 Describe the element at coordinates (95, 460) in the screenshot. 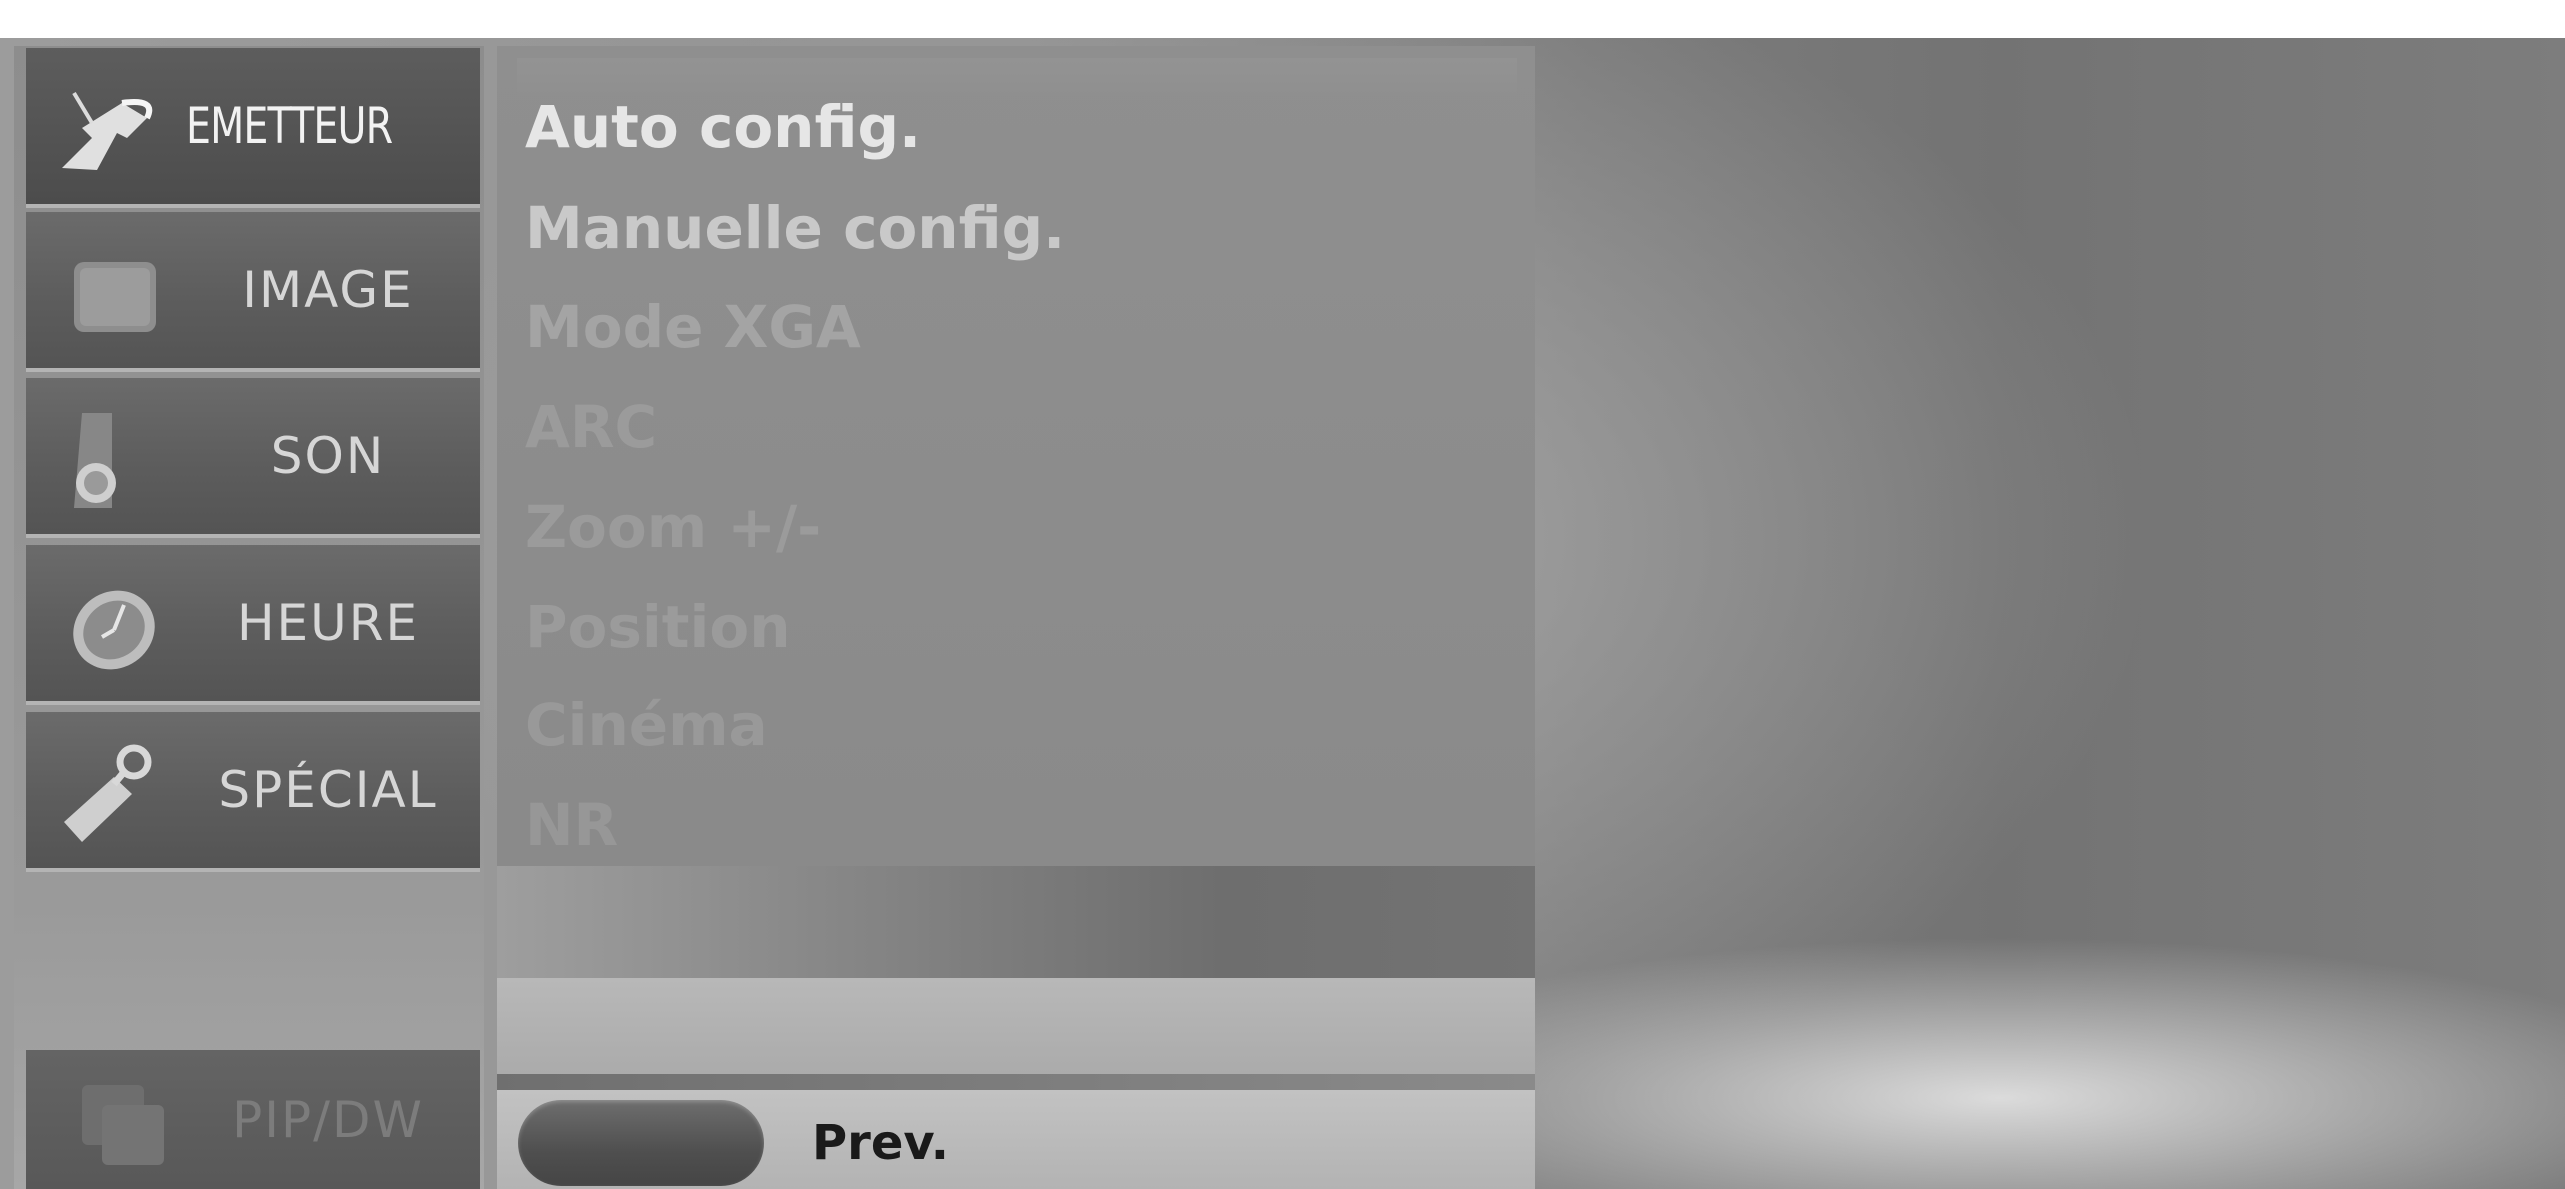

I see `speaker-icon` at that location.